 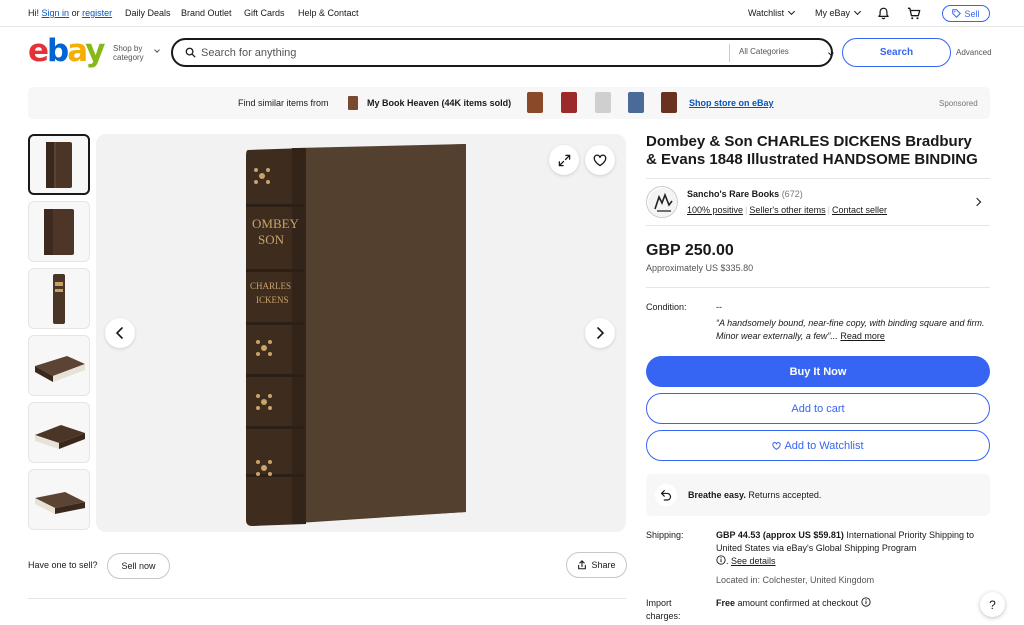 I want to click on approx-value: US $335.80, so click(x=729, y=268).